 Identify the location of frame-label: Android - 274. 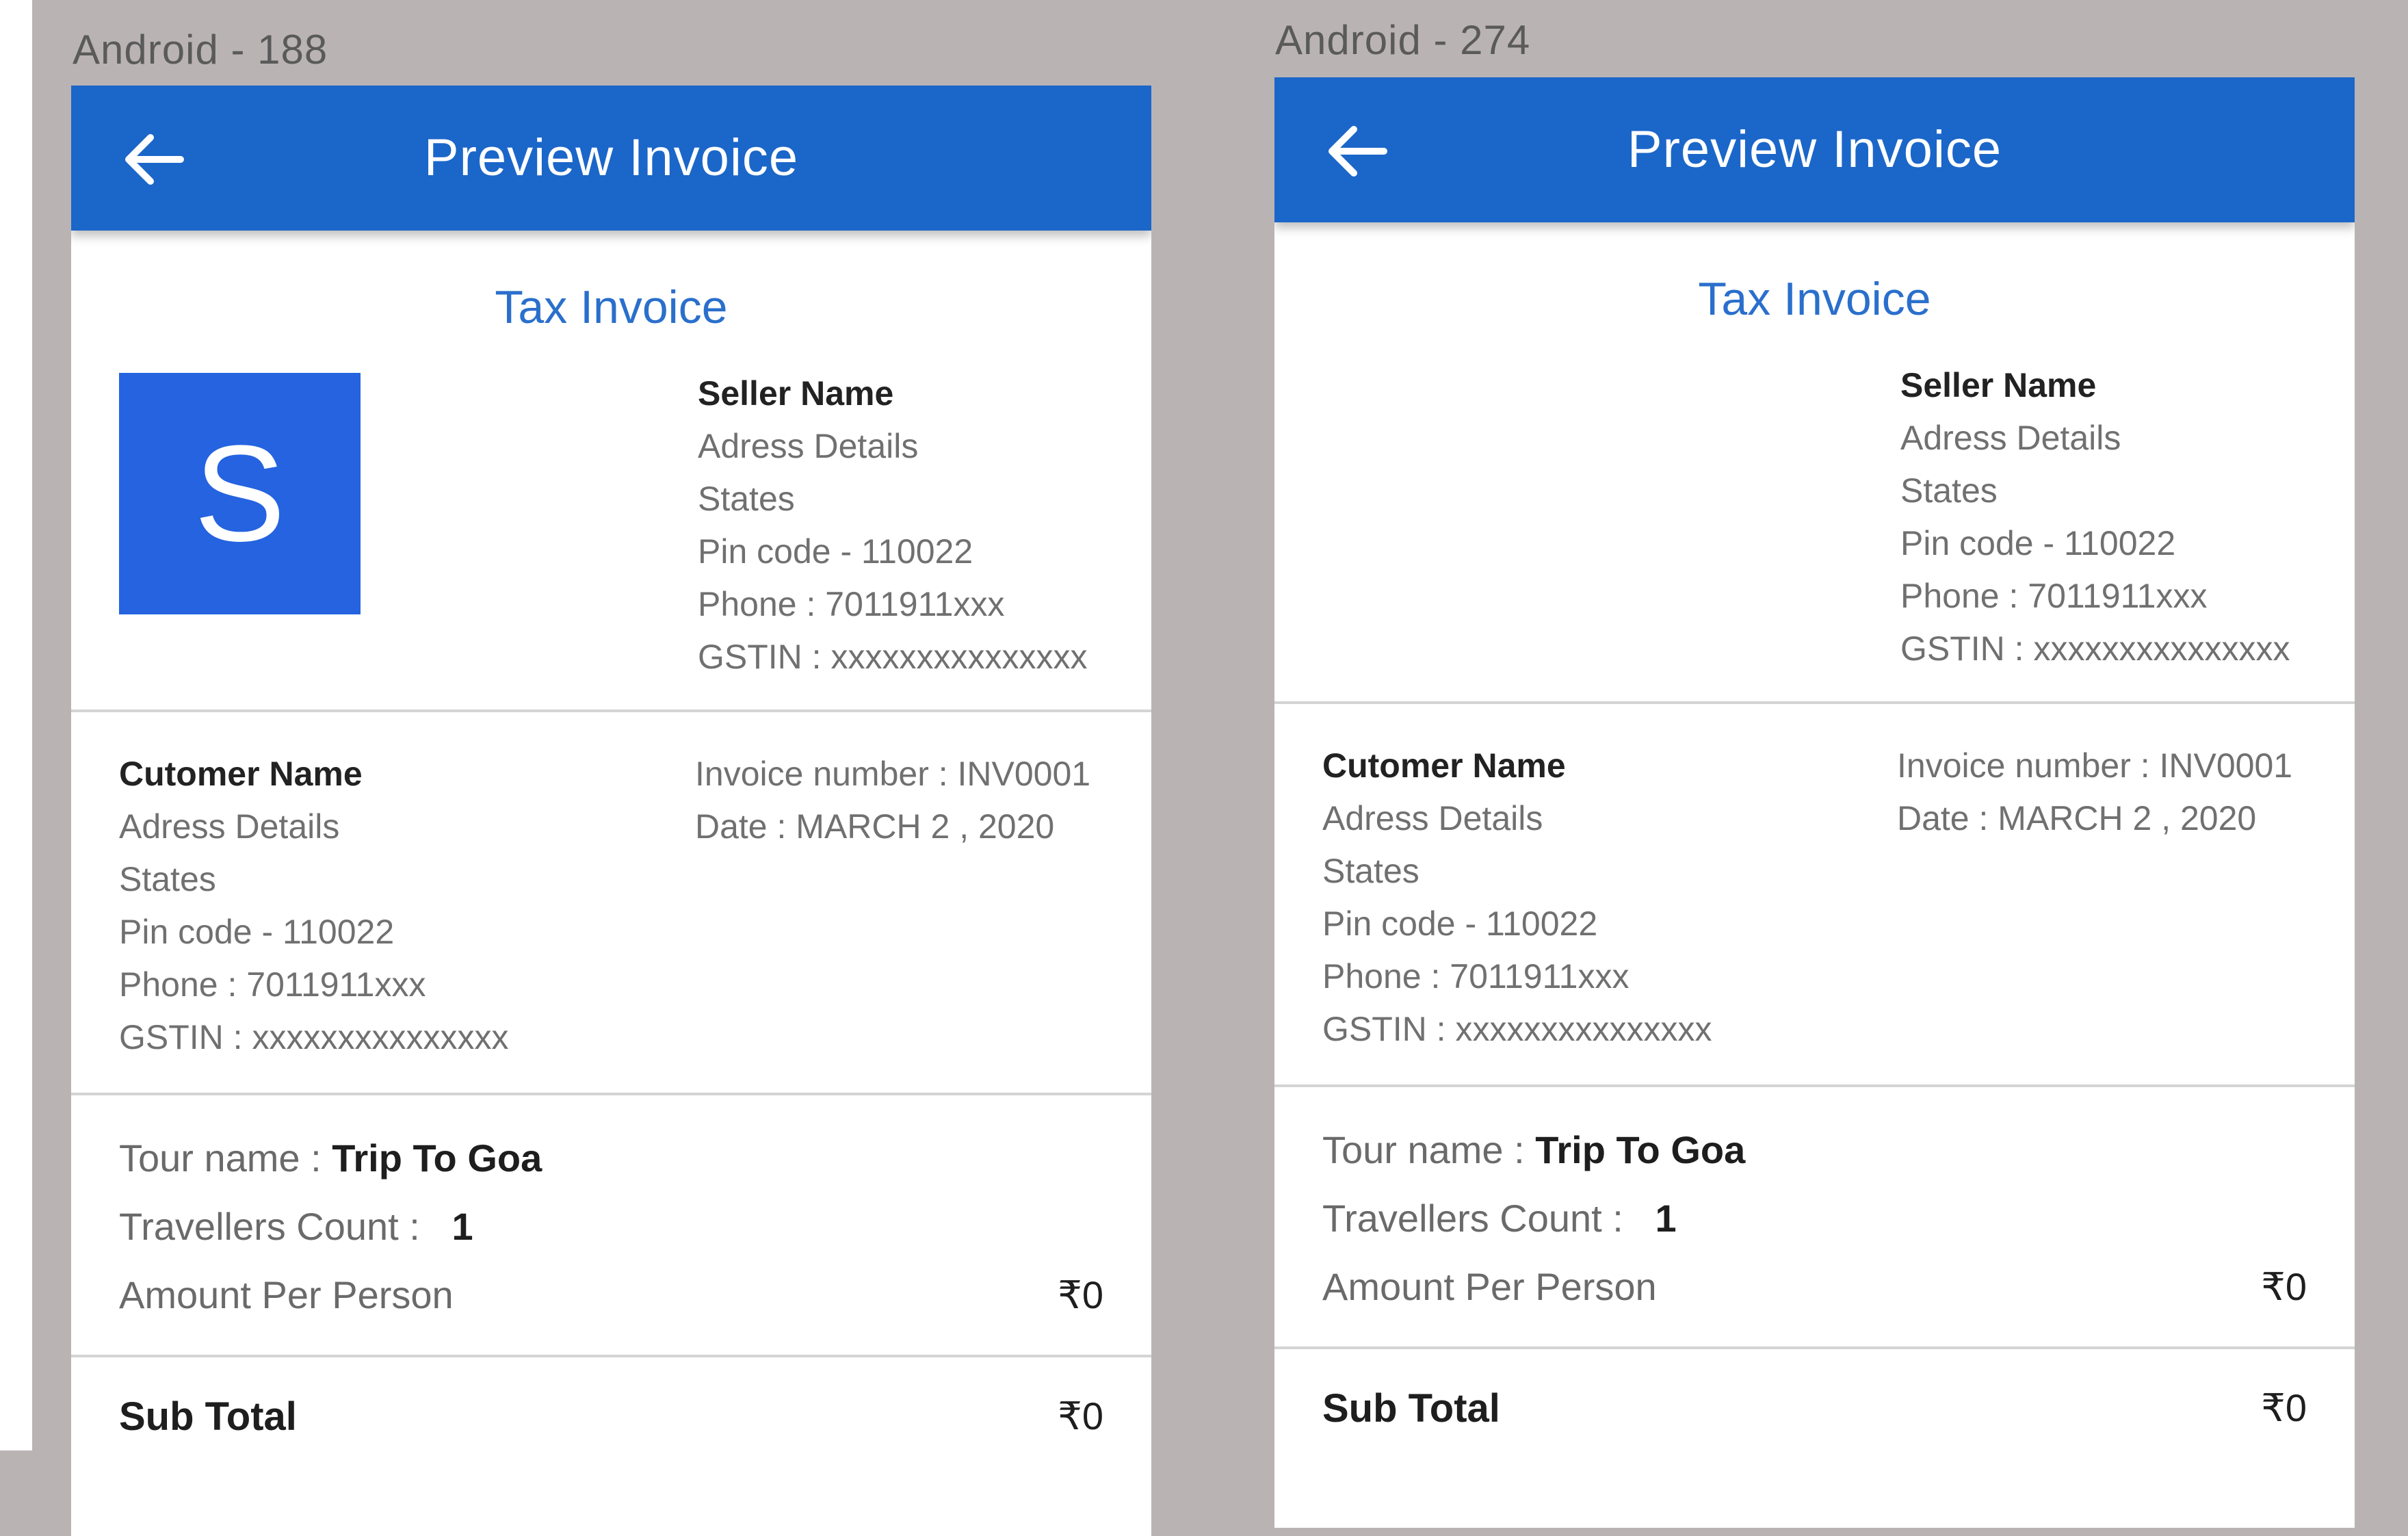
(1403, 40).